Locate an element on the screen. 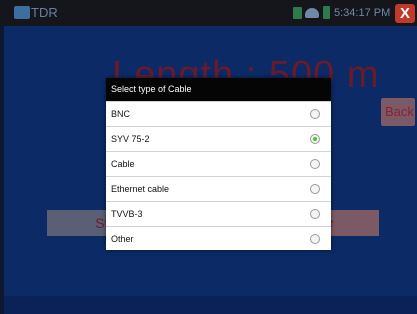  option-label: BNC is located at coordinates (121, 114).